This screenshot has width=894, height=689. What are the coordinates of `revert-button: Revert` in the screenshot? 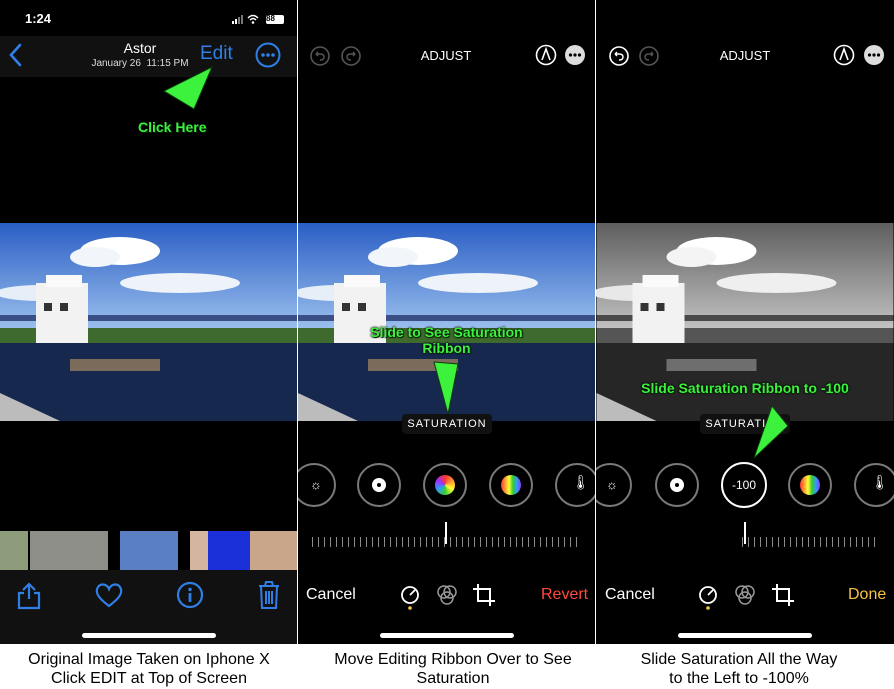 It's located at (564, 595).